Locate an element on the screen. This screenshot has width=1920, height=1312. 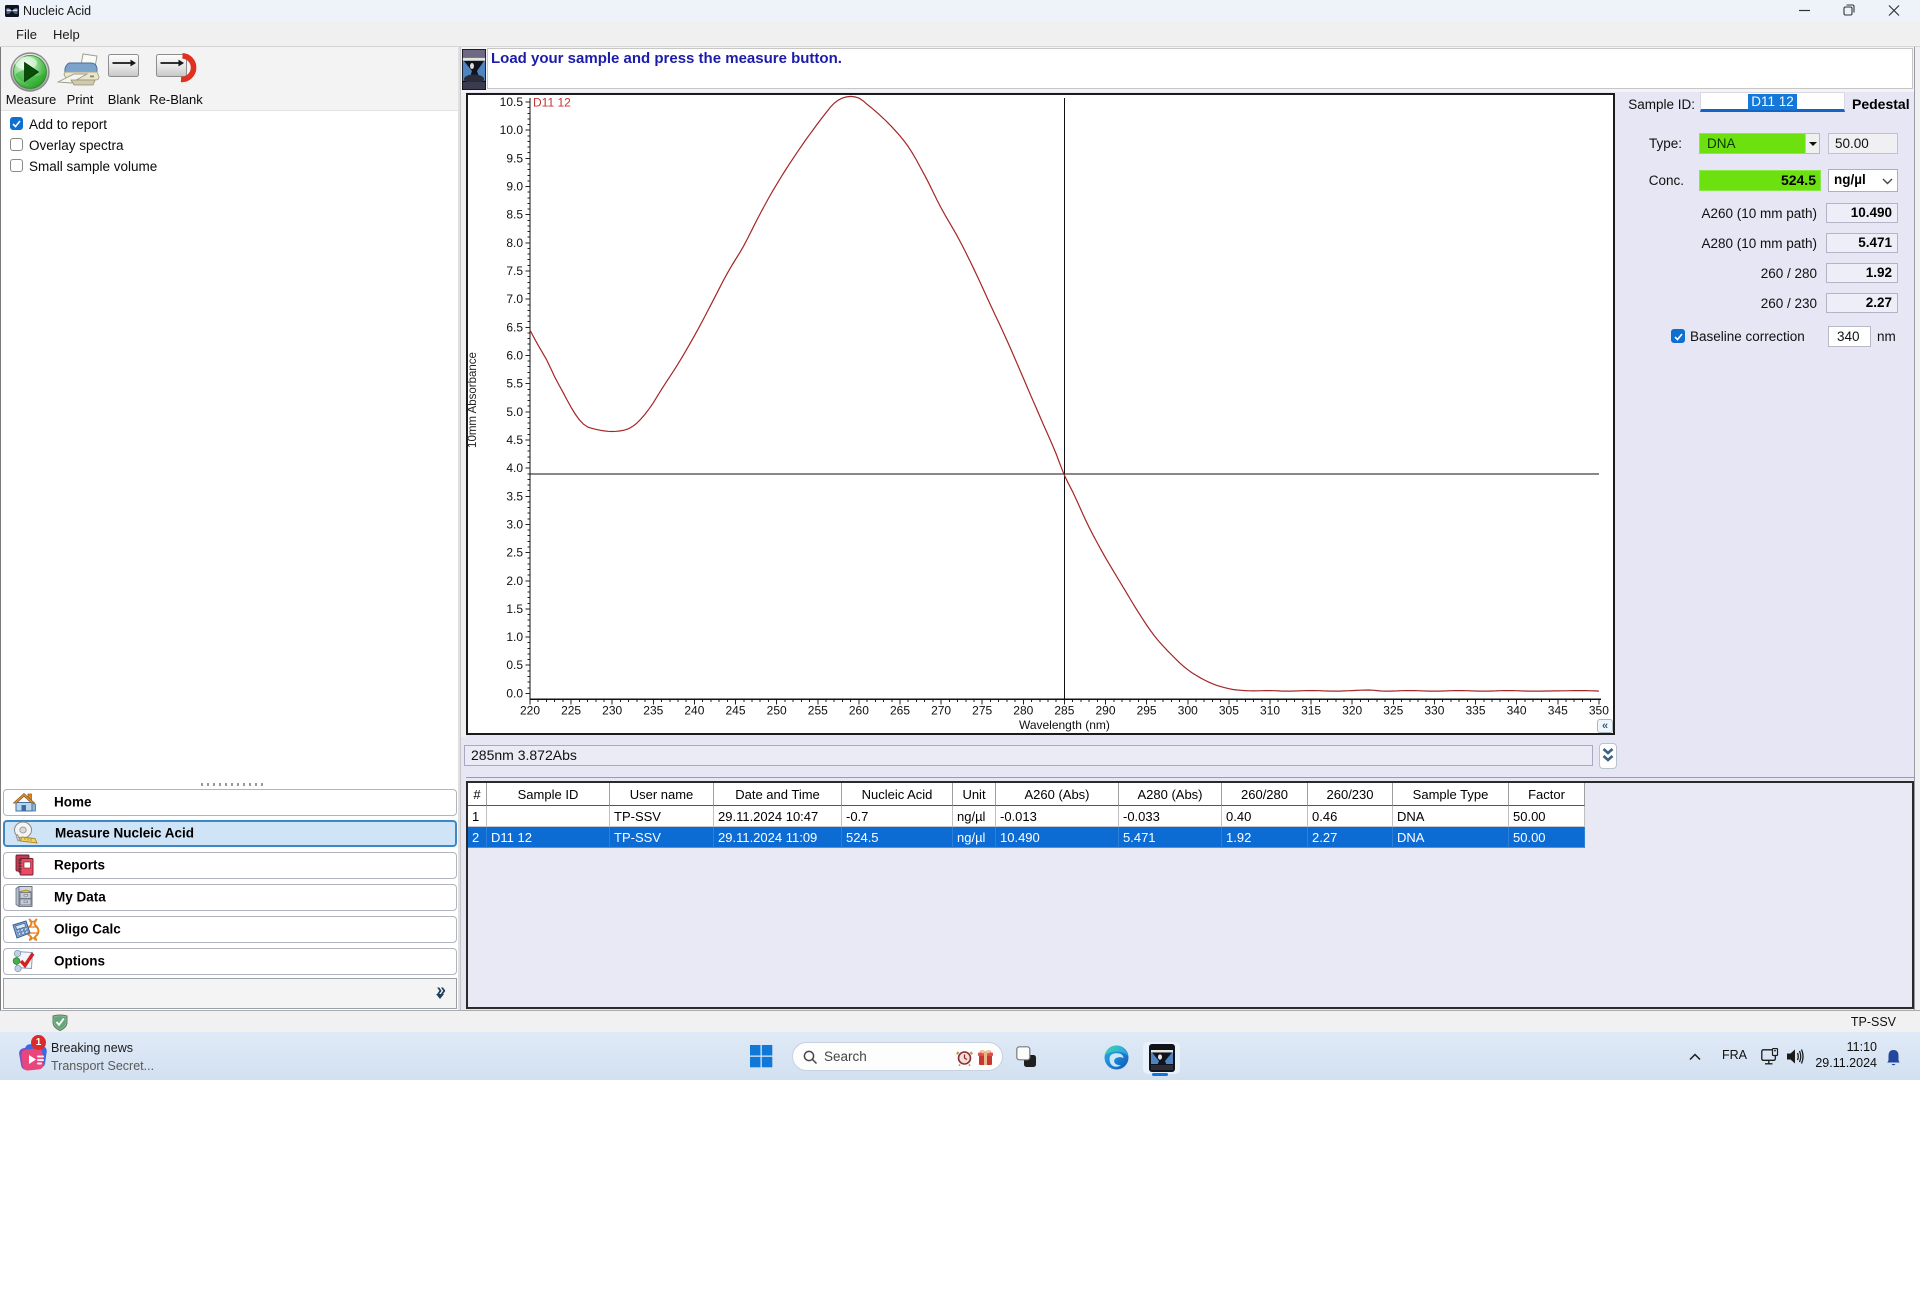
svg-text: 6.0 is located at coordinates (514, 356).